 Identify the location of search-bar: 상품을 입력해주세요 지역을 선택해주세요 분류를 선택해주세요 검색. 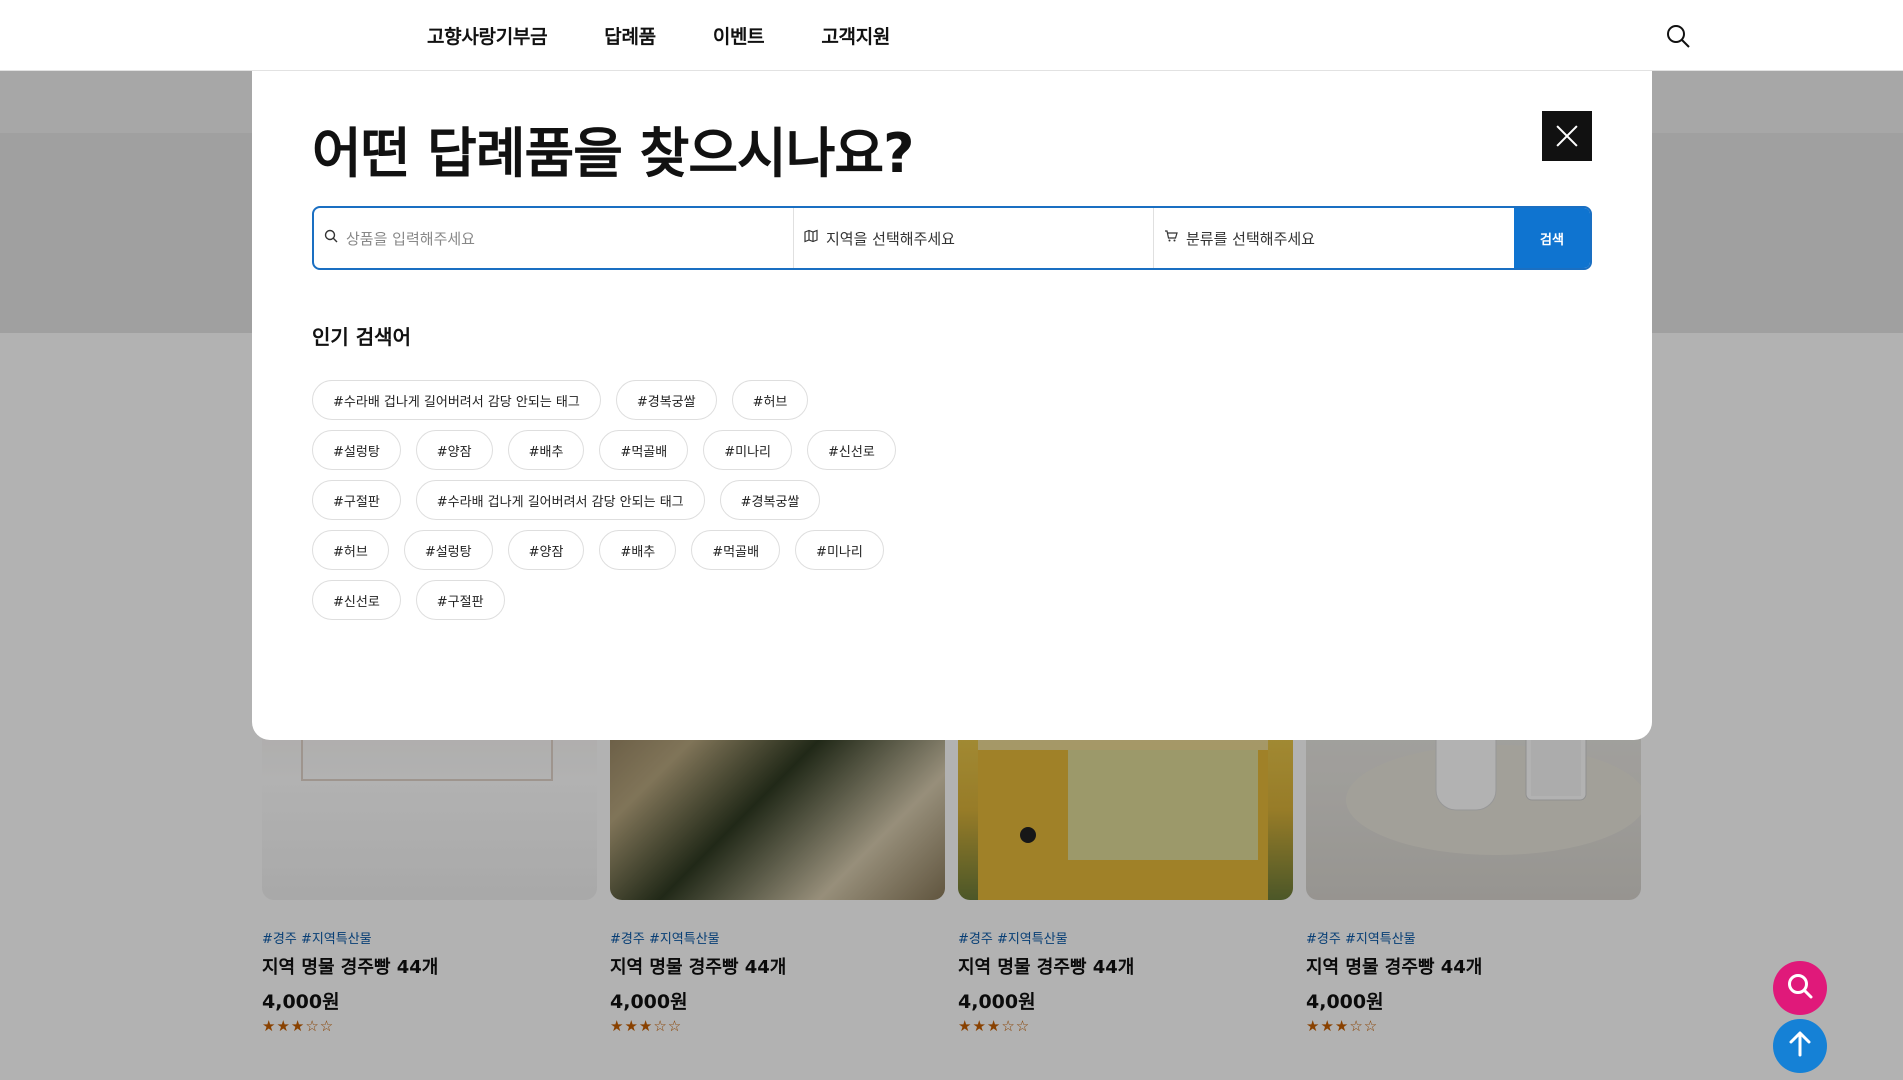
(952, 238).